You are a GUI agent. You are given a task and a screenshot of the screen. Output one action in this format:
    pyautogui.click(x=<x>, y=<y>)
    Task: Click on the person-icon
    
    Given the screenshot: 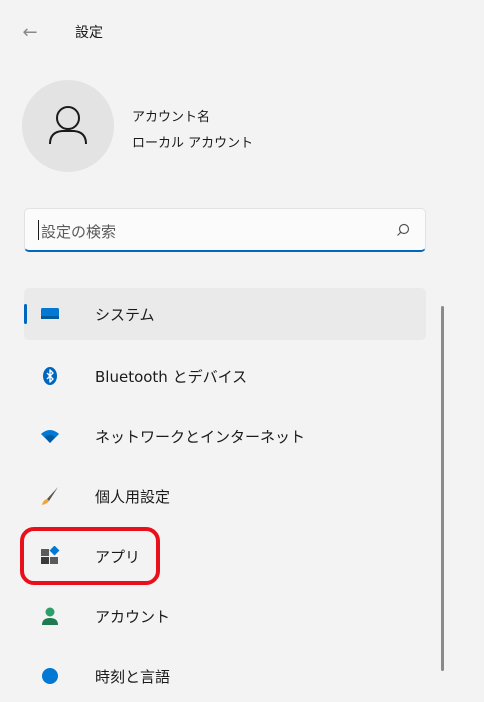 What is the action you would take?
    pyautogui.click(x=68, y=125)
    